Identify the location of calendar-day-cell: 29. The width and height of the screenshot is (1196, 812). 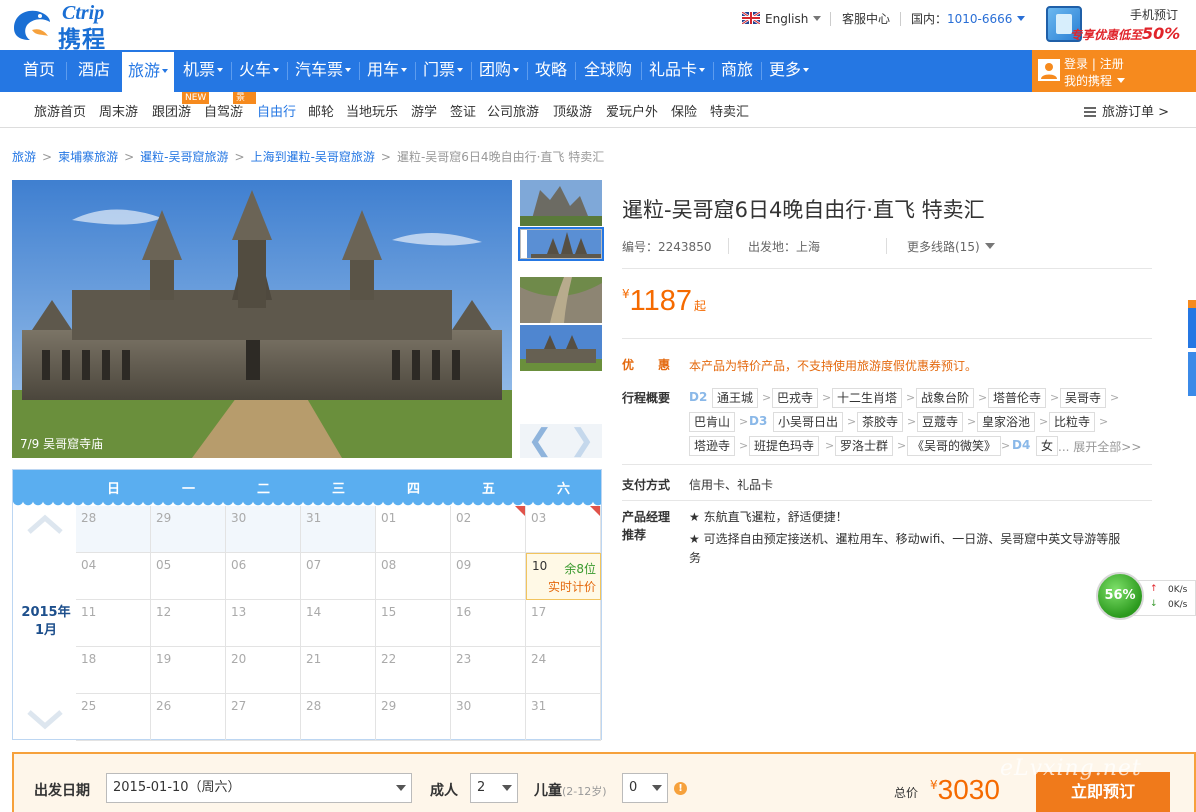
(188, 529).